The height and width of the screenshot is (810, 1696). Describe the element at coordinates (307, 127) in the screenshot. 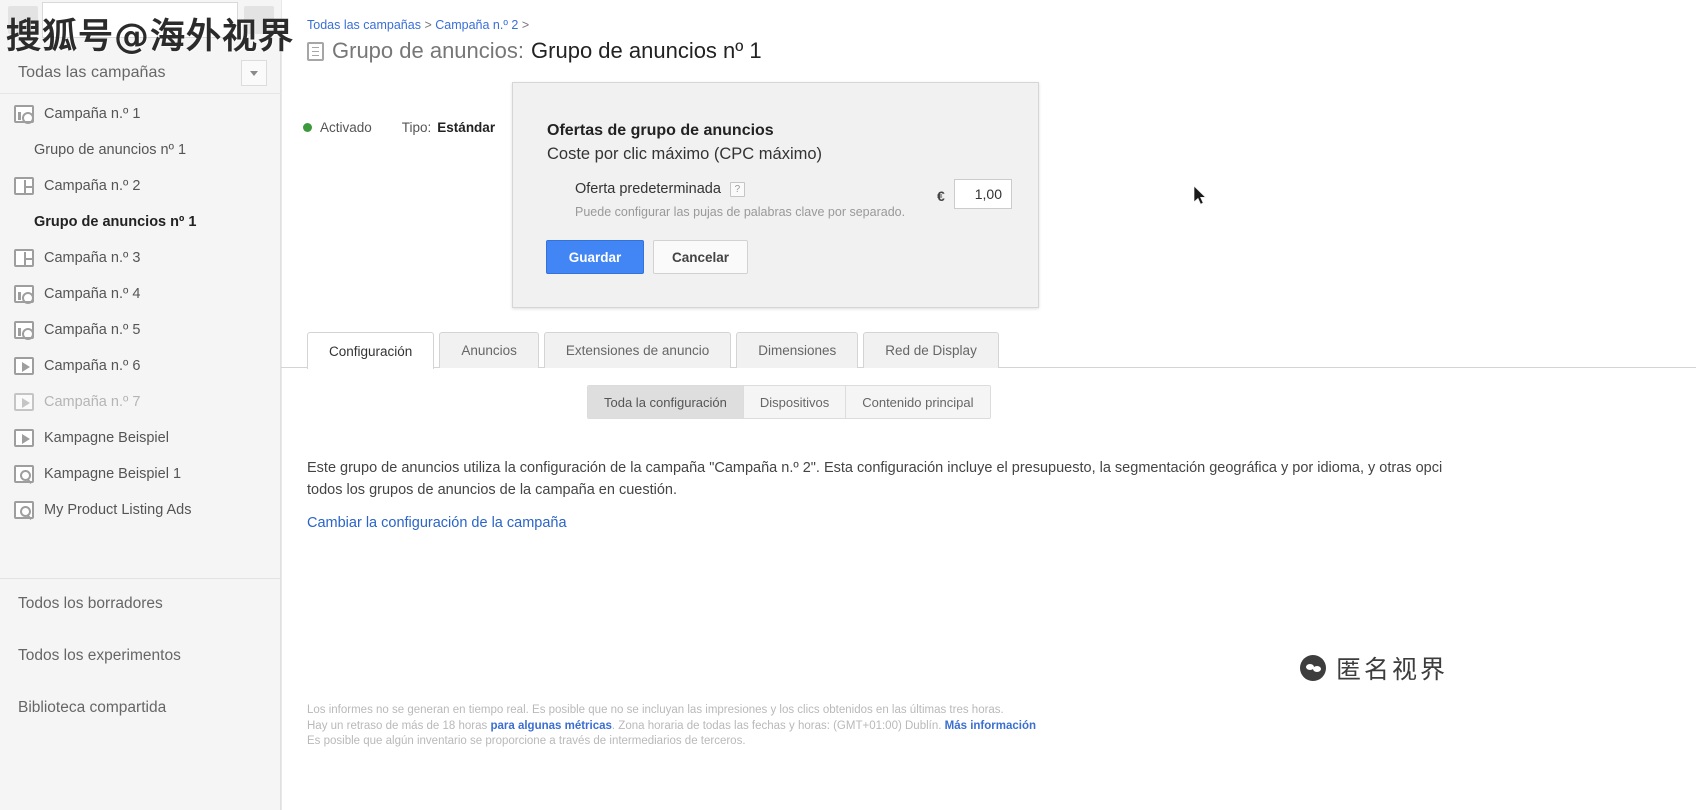

I see `status-dot-icon` at that location.